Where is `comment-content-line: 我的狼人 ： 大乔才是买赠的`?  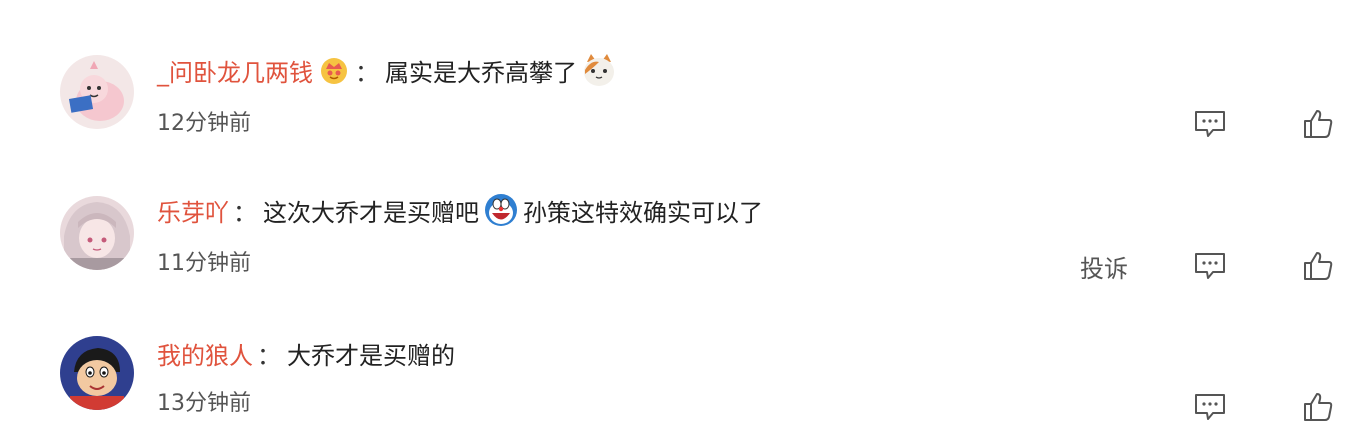
comment-content-line: 我的狼人 ： 大乔才是买赠的 is located at coordinates (306, 353).